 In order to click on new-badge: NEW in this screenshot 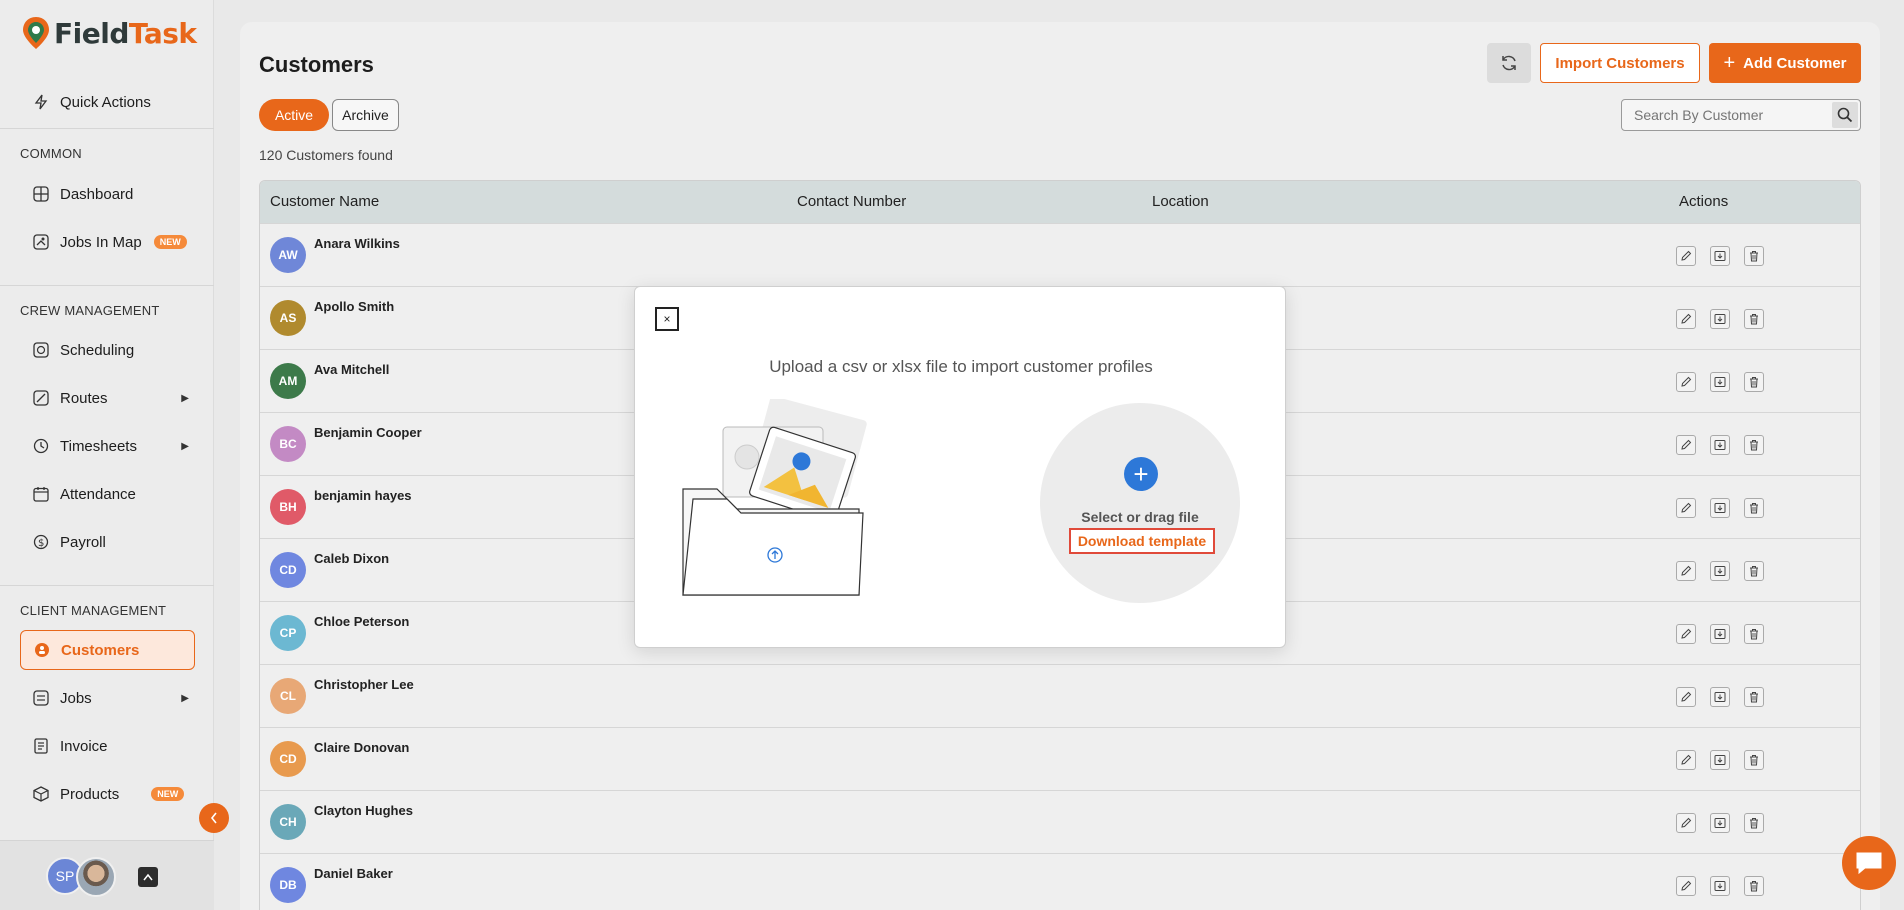, I will do `click(168, 794)`.